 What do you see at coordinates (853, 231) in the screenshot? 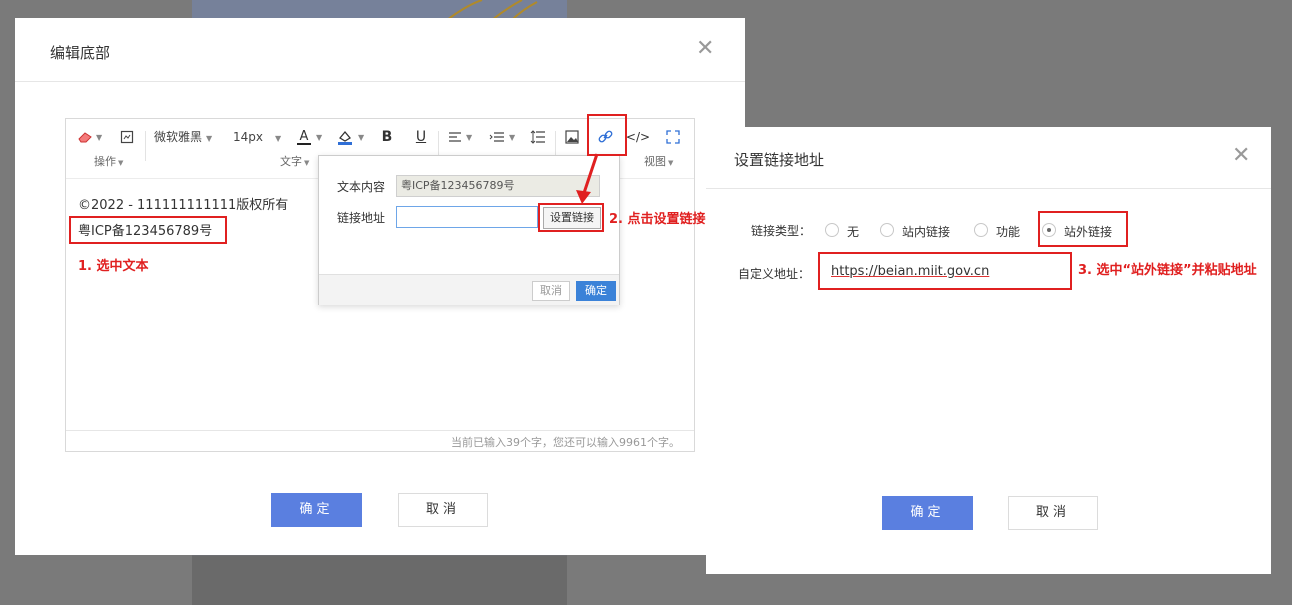
I see `radio-label-none: 无` at bounding box center [853, 231].